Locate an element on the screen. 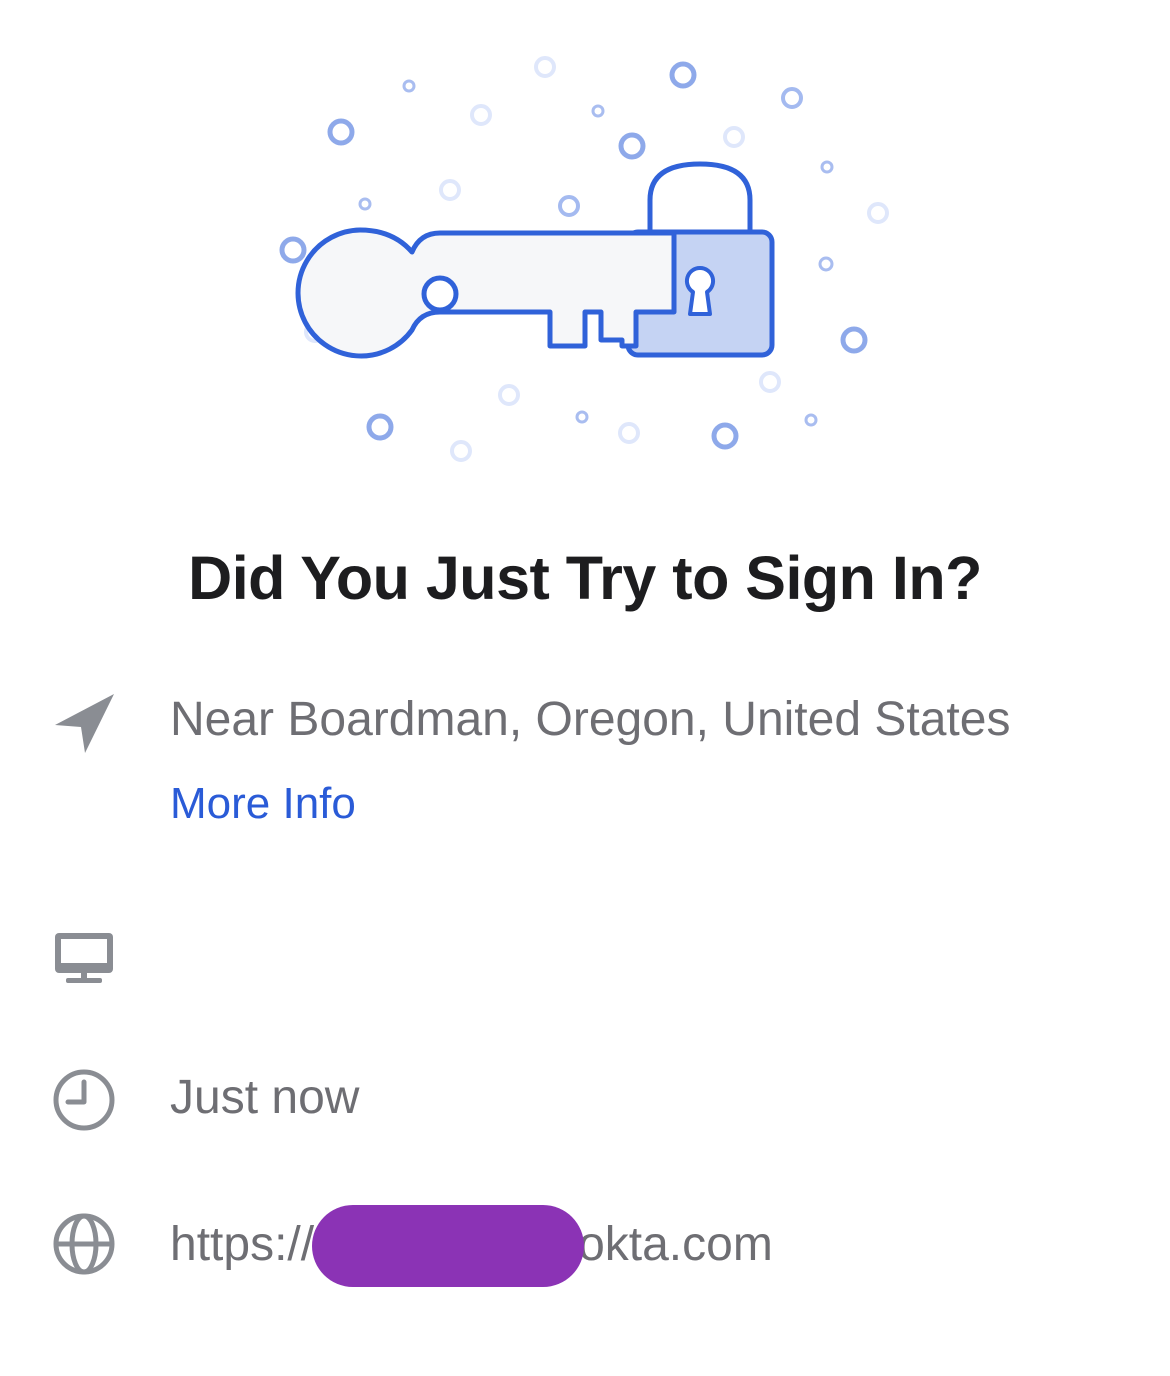 Image resolution: width=1170 pixels, height=1376 pixels. url-suffix: okta.com is located at coordinates (675, 1244).